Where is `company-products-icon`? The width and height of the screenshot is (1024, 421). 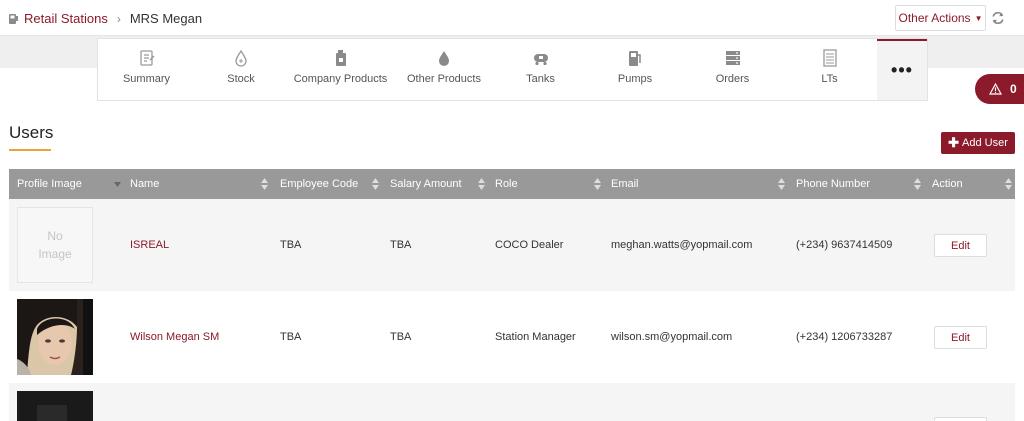 company-products-icon is located at coordinates (340, 58).